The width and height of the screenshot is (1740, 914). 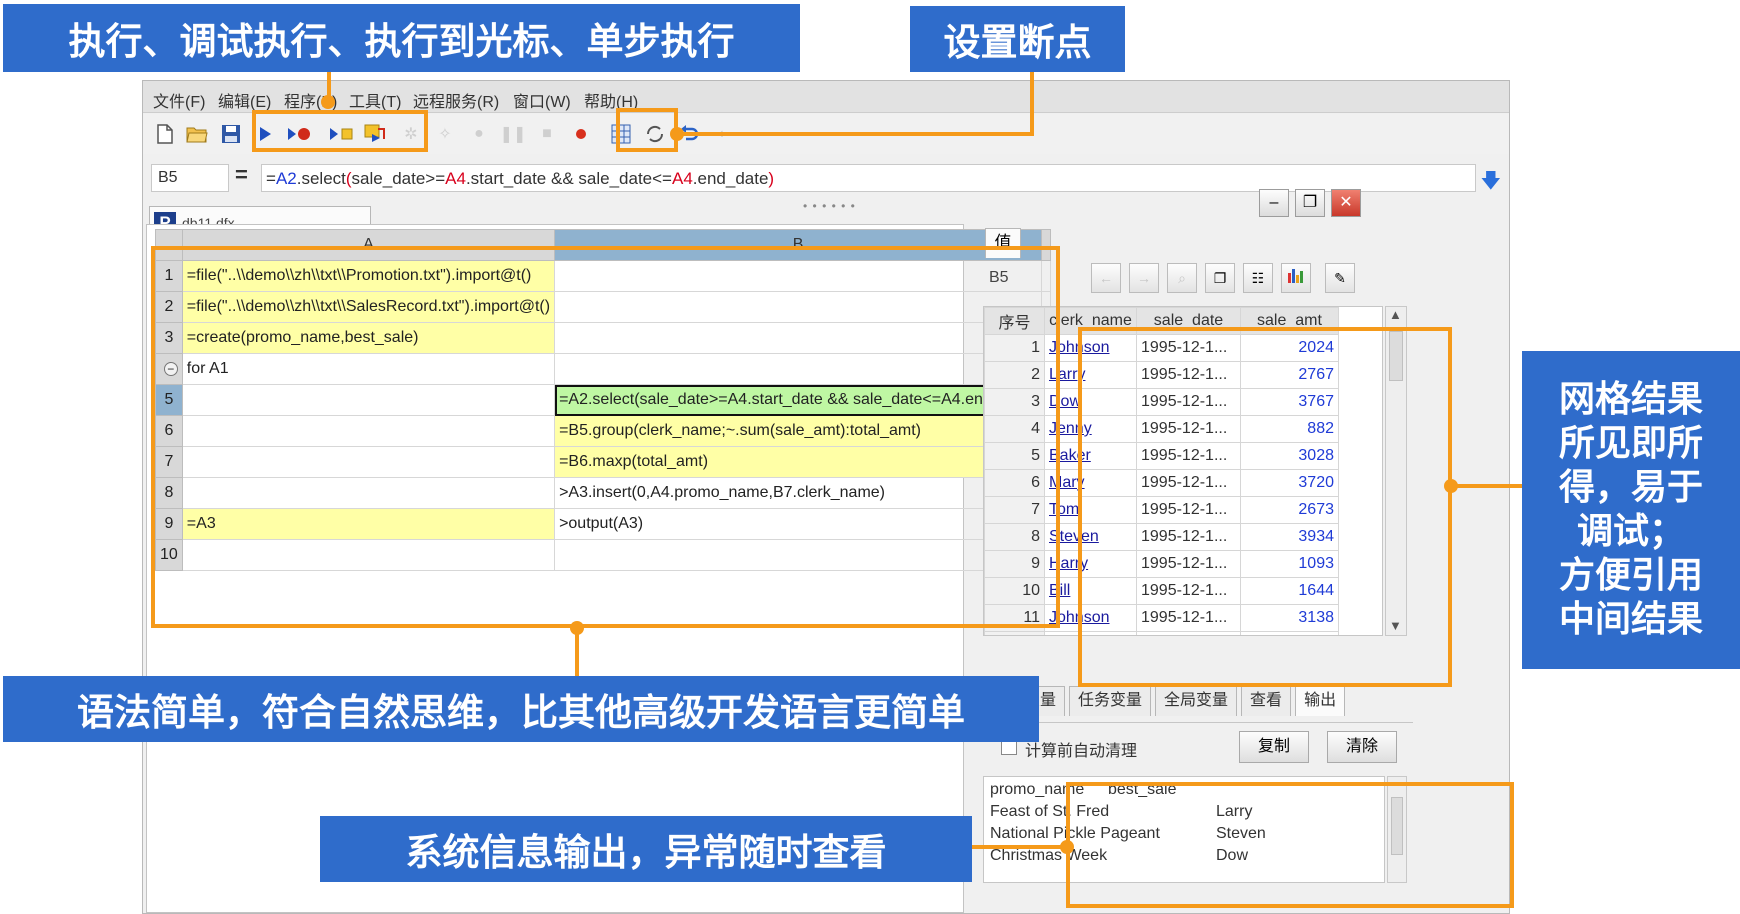 What do you see at coordinates (271, 178) in the screenshot?
I see `formula-token: =` at bounding box center [271, 178].